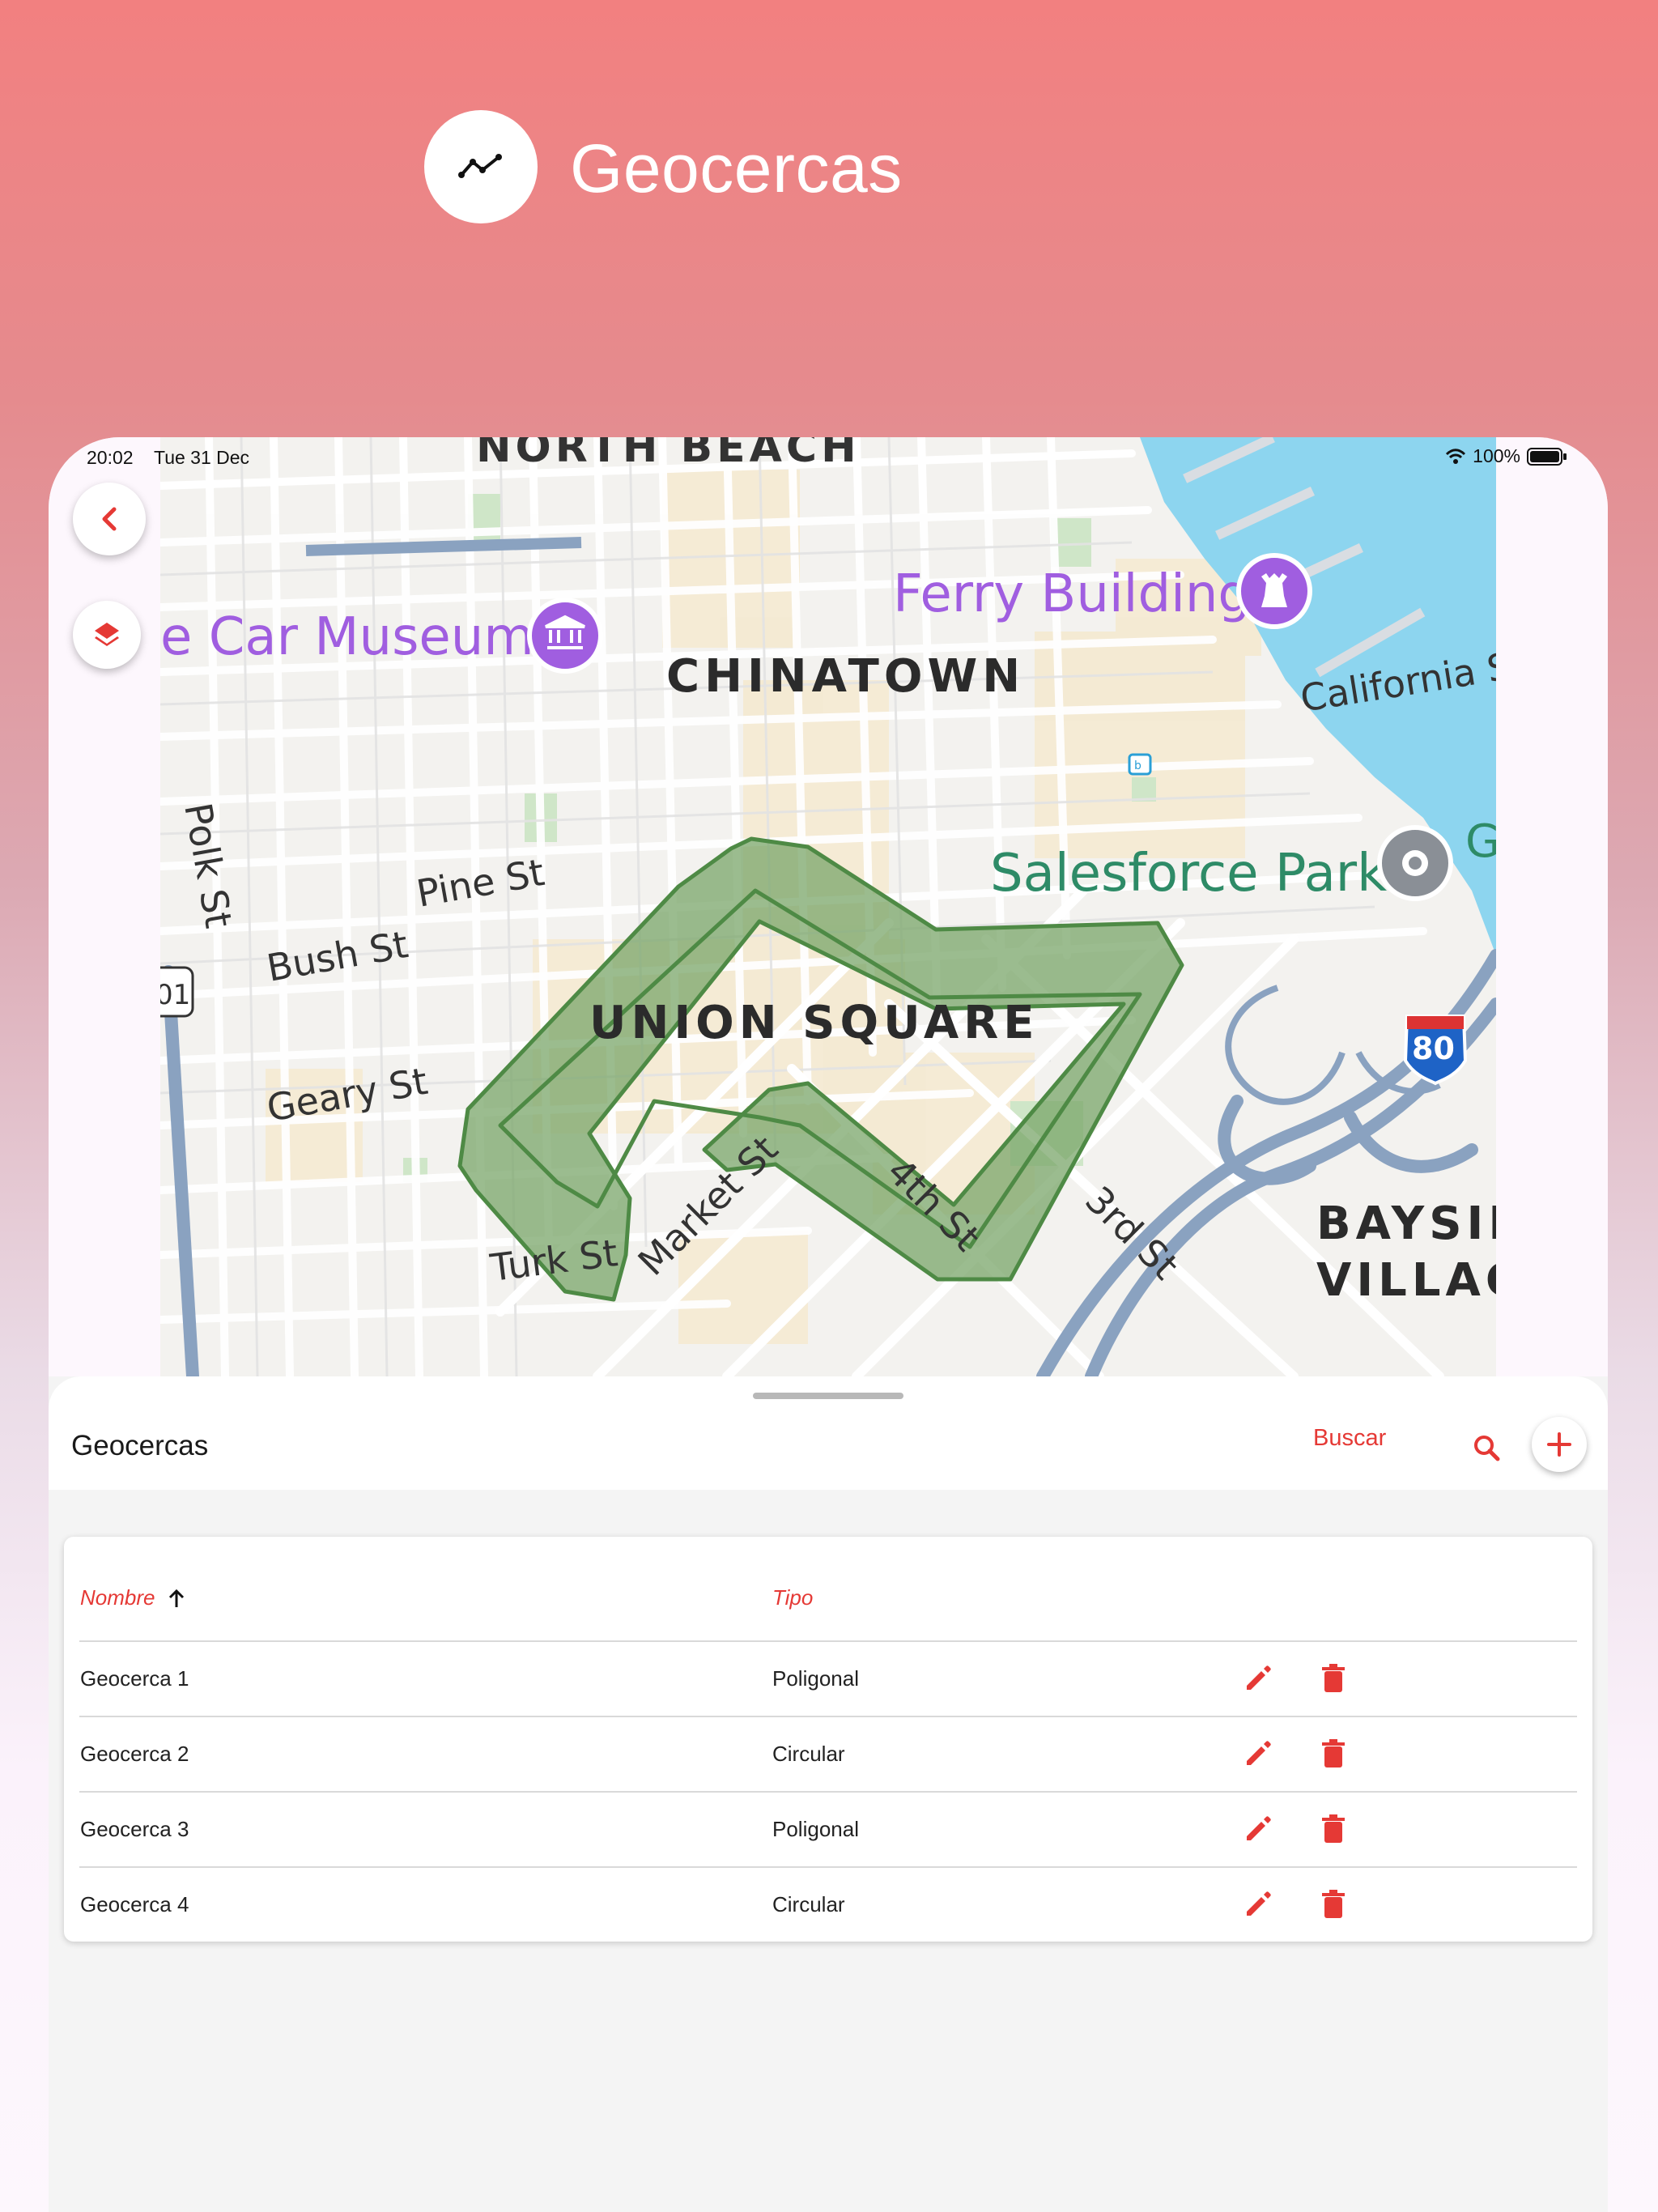  I want to click on wifi-icon, so click(1456, 456).